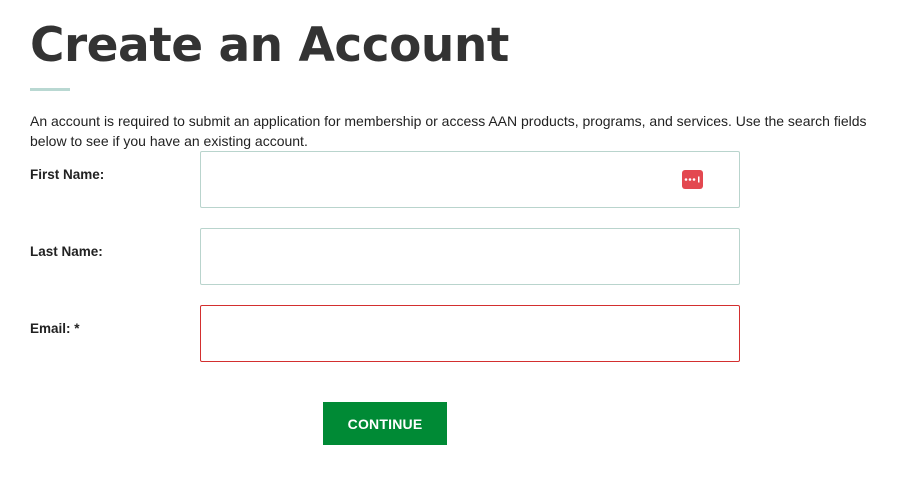 Image resolution: width=907 pixels, height=490 pixels. I want to click on last-name-input, so click(470, 256).